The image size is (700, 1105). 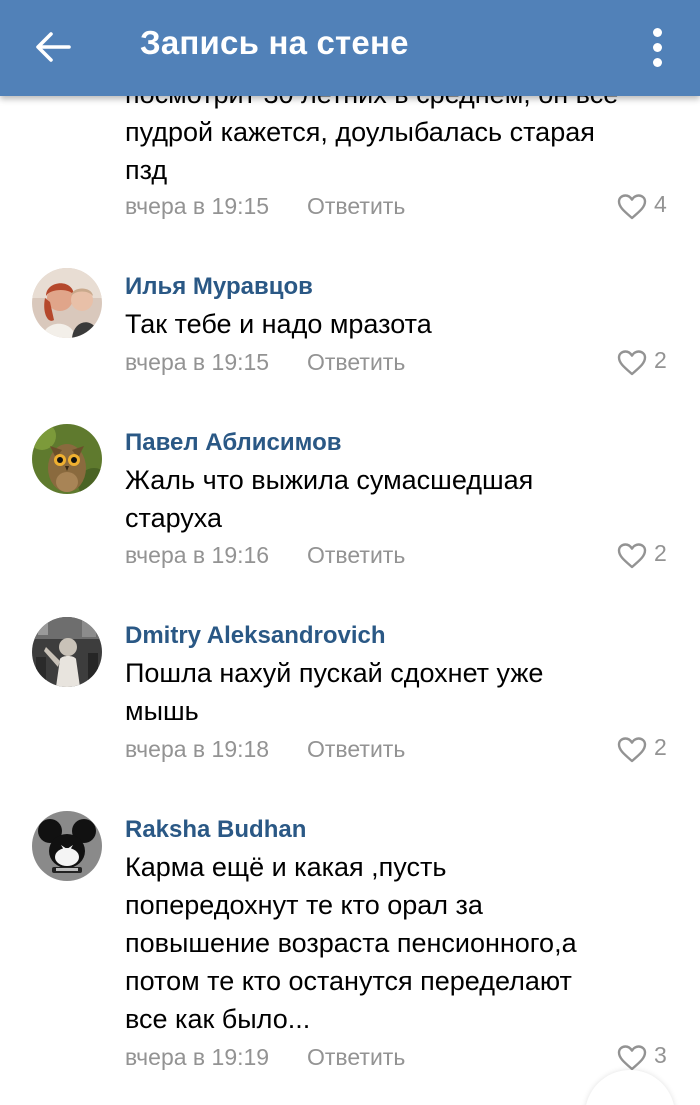 I want to click on top-app-bar: Запись на стене, so click(x=350, y=48).